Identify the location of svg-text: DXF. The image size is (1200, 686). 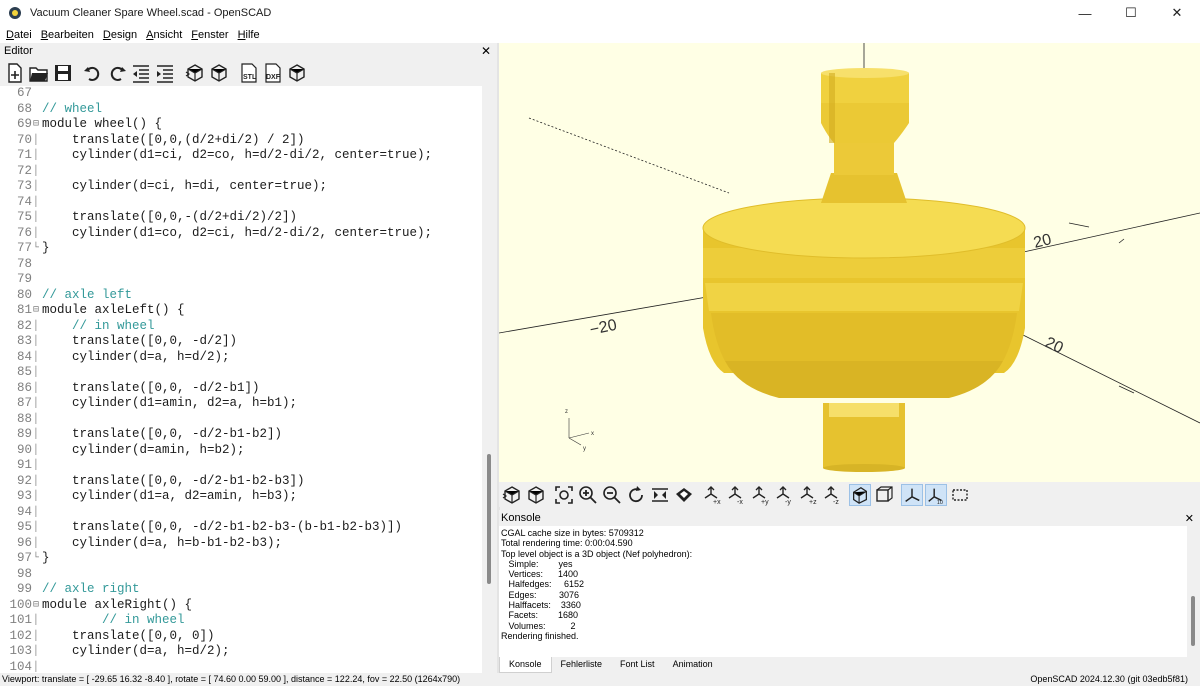
(273, 77).